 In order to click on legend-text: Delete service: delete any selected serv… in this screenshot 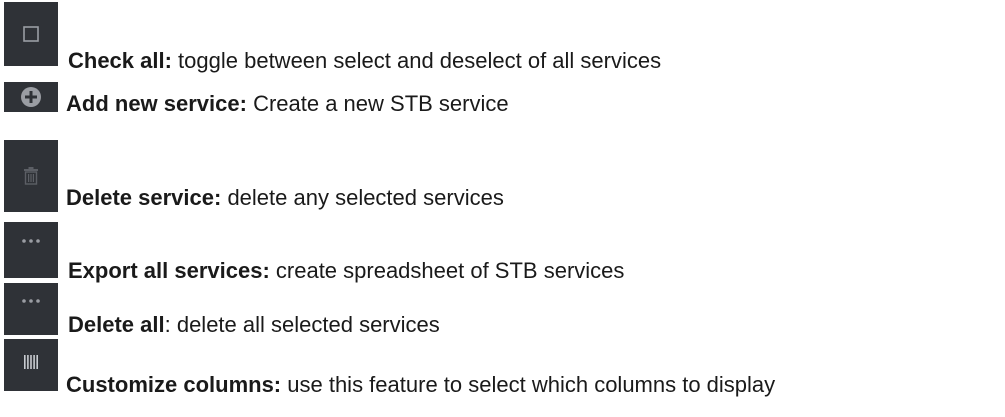, I will do `click(285, 198)`.